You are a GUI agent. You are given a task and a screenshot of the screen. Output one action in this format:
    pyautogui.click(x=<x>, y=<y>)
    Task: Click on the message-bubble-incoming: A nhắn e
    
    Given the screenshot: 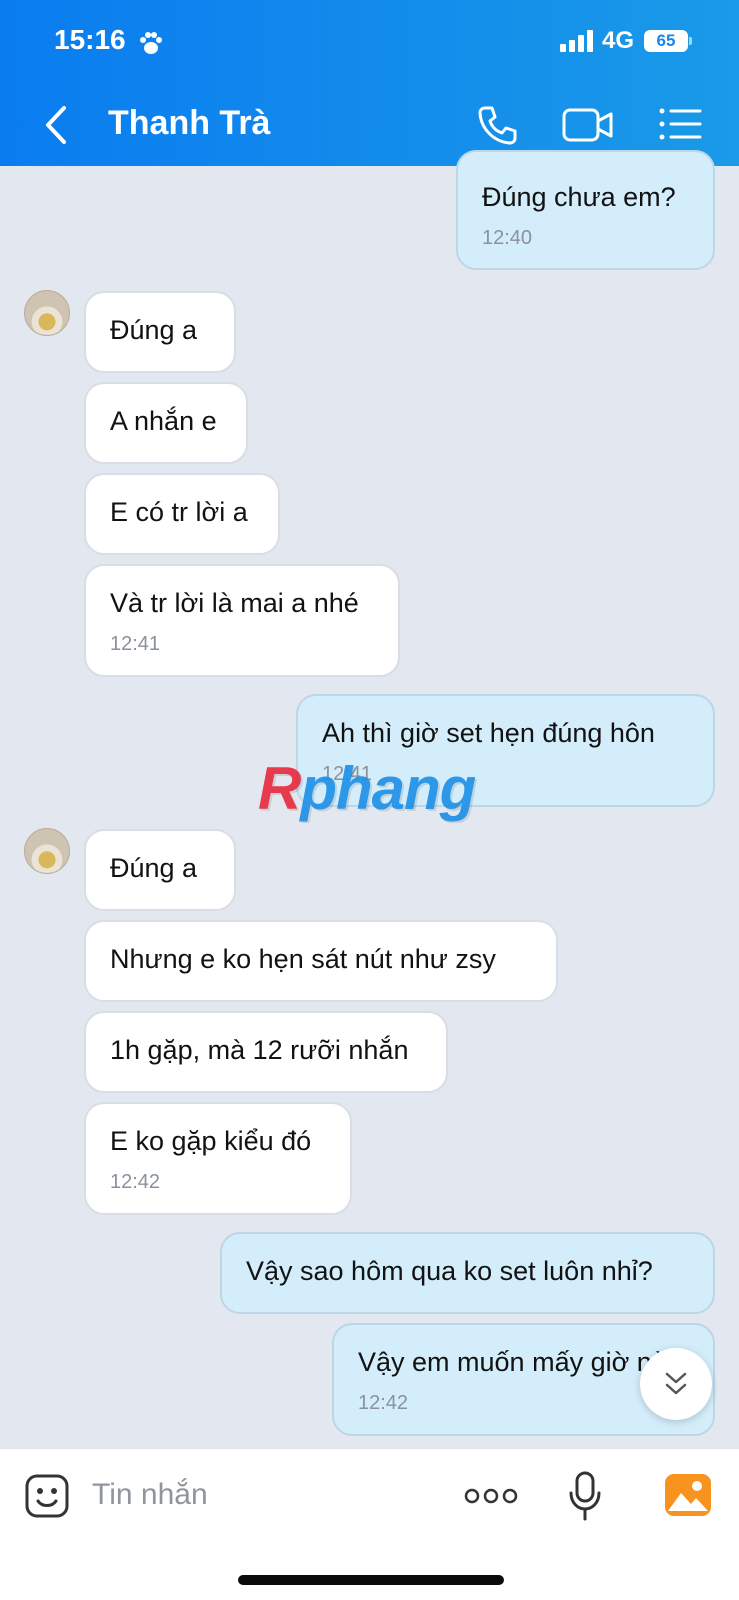 What is the action you would take?
    pyautogui.click(x=166, y=423)
    